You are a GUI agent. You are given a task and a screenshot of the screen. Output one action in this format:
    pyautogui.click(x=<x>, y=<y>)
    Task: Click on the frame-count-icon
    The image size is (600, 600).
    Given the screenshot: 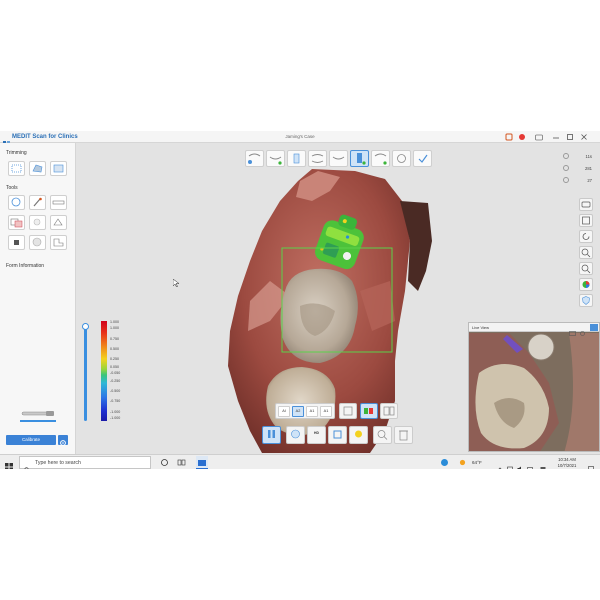 What is the action you would take?
    pyautogui.click(x=566, y=168)
    